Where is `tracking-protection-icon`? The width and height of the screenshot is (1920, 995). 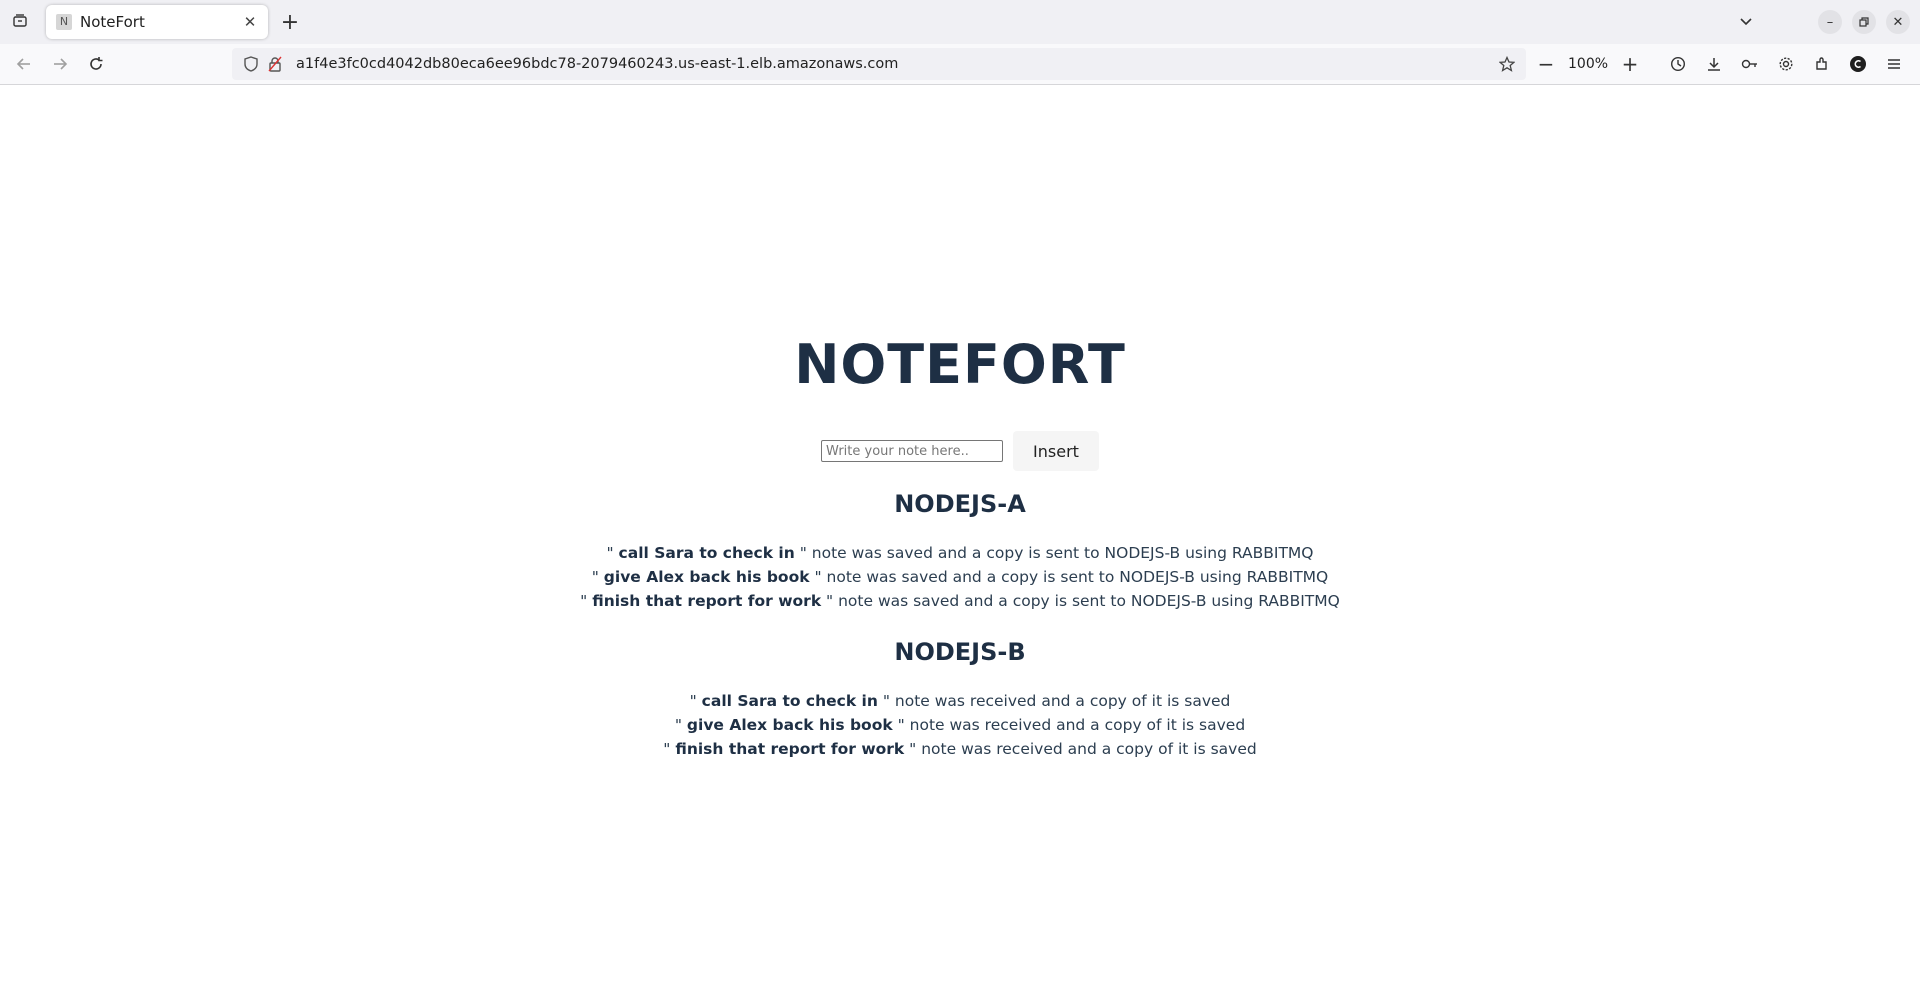
tracking-protection-icon is located at coordinates (251, 64).